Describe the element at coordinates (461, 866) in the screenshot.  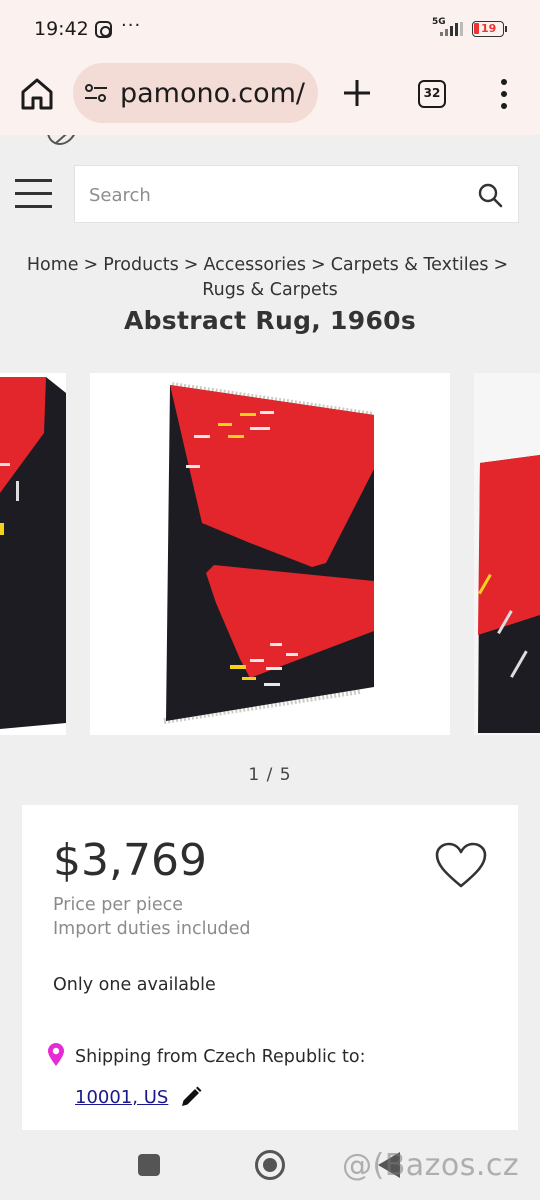
I see `favorite-heart-icon` at that location.